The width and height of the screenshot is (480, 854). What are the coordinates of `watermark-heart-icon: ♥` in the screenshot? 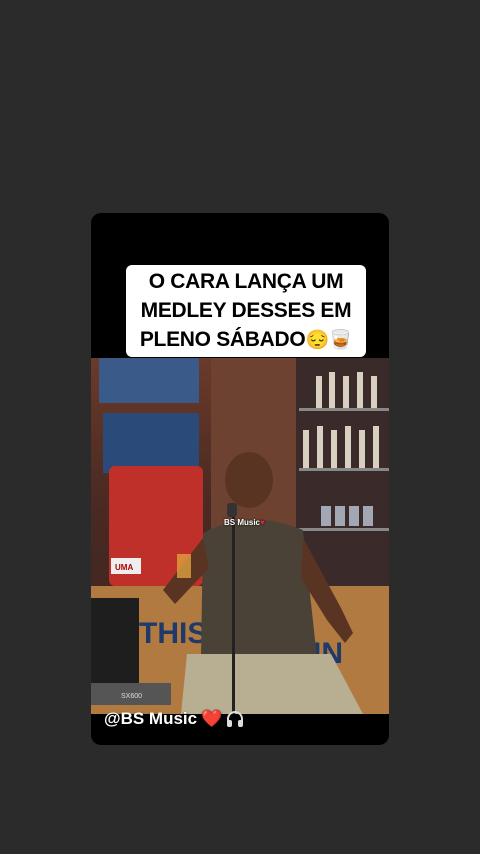 It's located at (262, 522).